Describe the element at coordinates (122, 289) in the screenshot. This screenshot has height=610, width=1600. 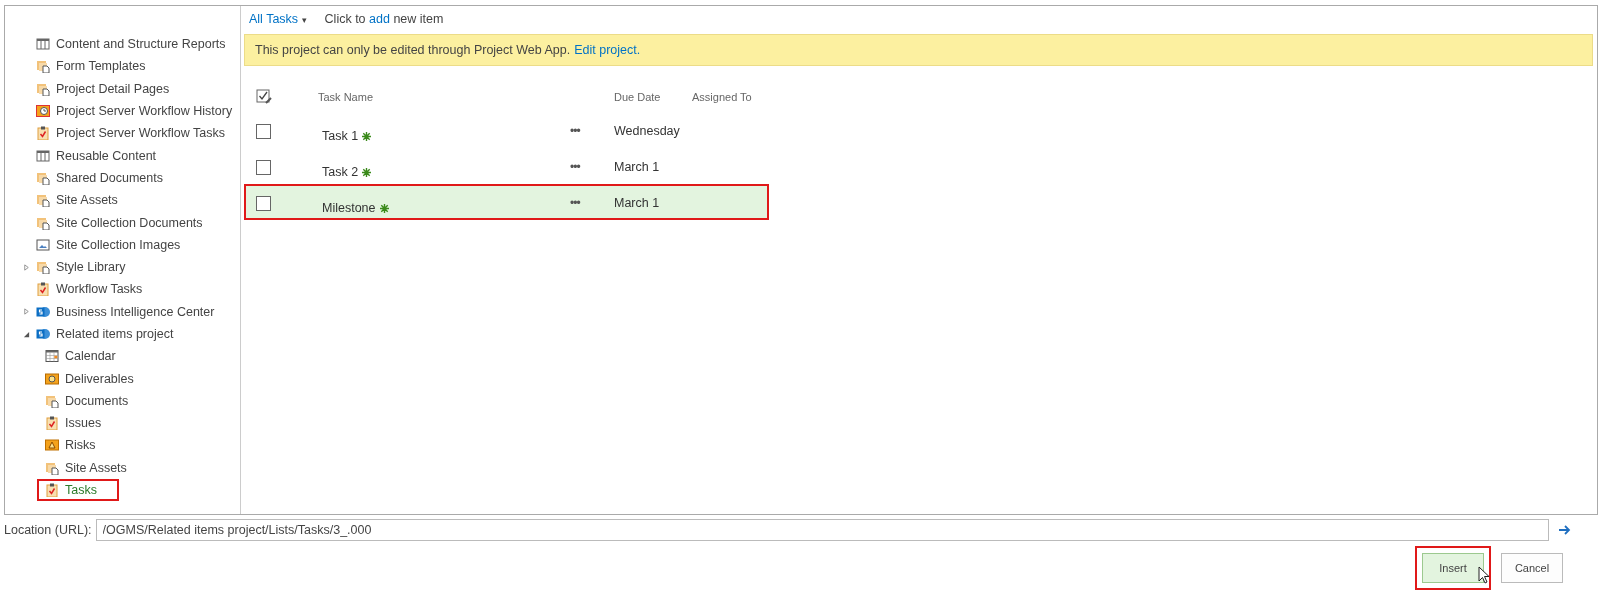
I see `tree-item: Workflow Tasks` at that location.